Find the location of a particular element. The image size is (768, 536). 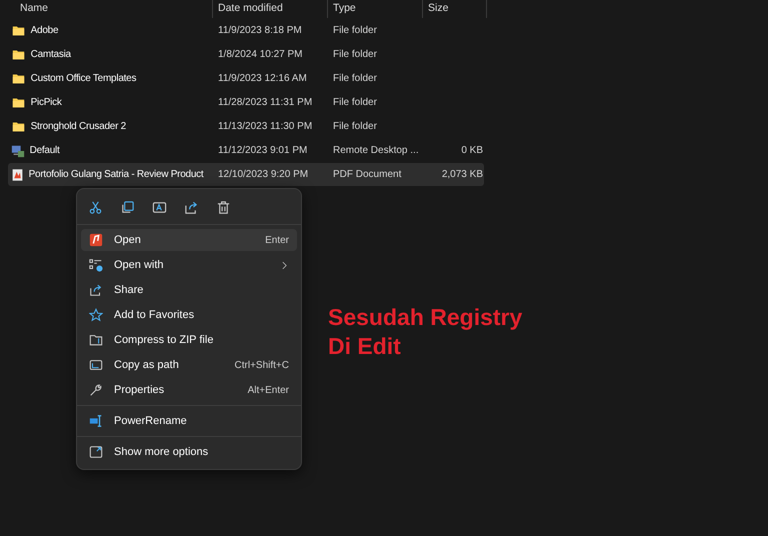

selected-row-highlight: Portofolio Gulang Satria - Review Product 12/10/2023 9:20 PM PDF Document 2,073 KB is located at coordinates (246, 174).